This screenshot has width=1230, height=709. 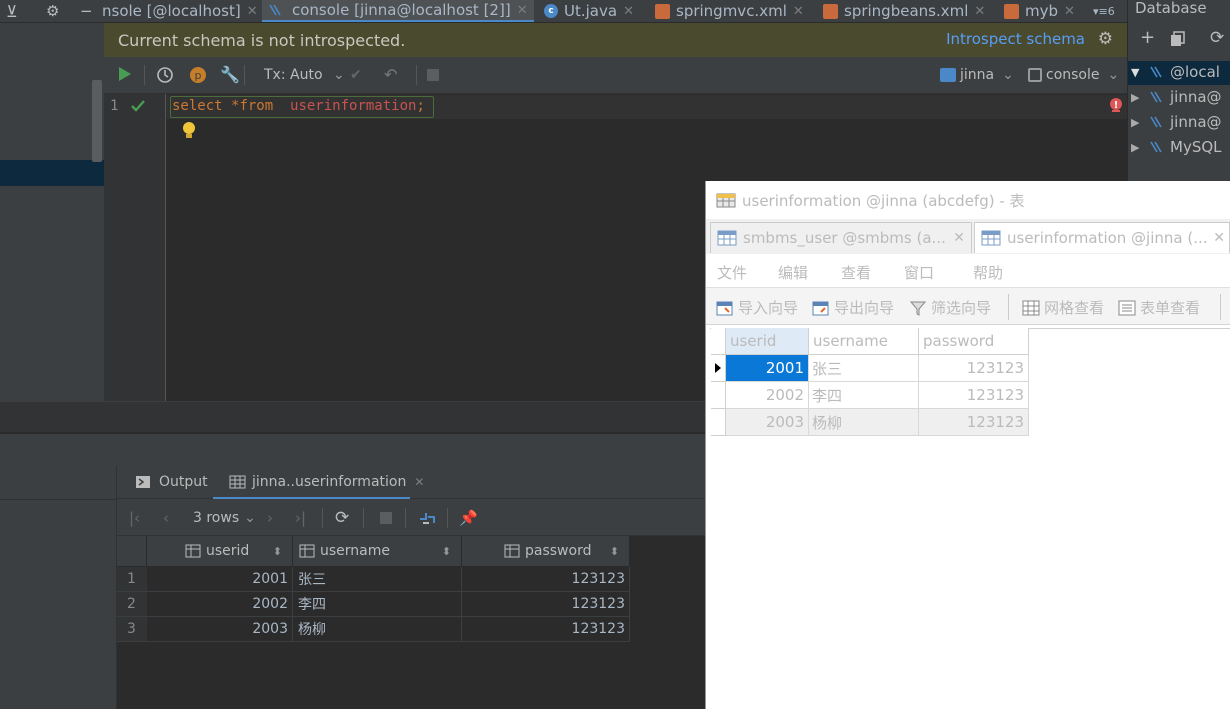 I want to click on rollback-icon: ↶, so click(x=390, y=75).